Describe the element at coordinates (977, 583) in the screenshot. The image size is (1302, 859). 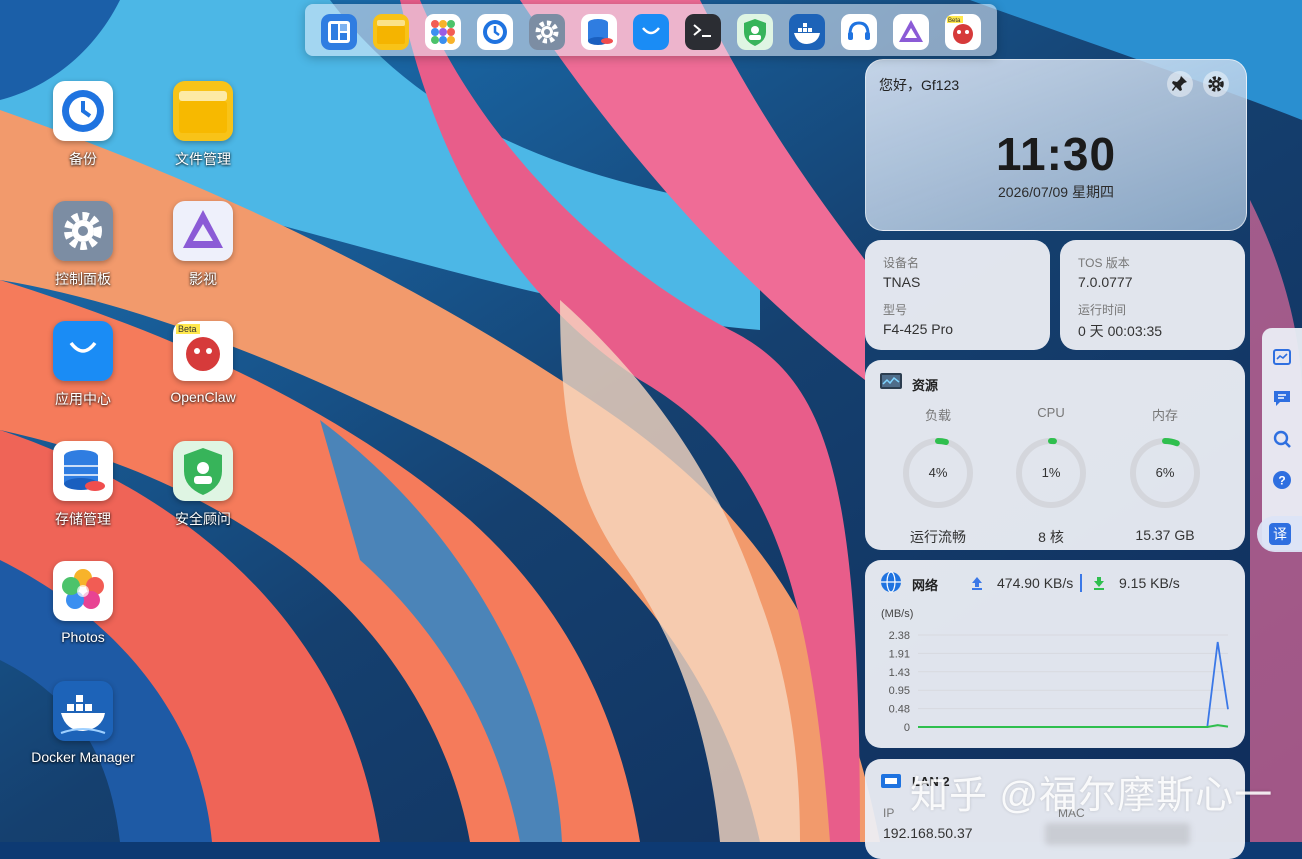
I see `upload-arrow-icon` at that location.